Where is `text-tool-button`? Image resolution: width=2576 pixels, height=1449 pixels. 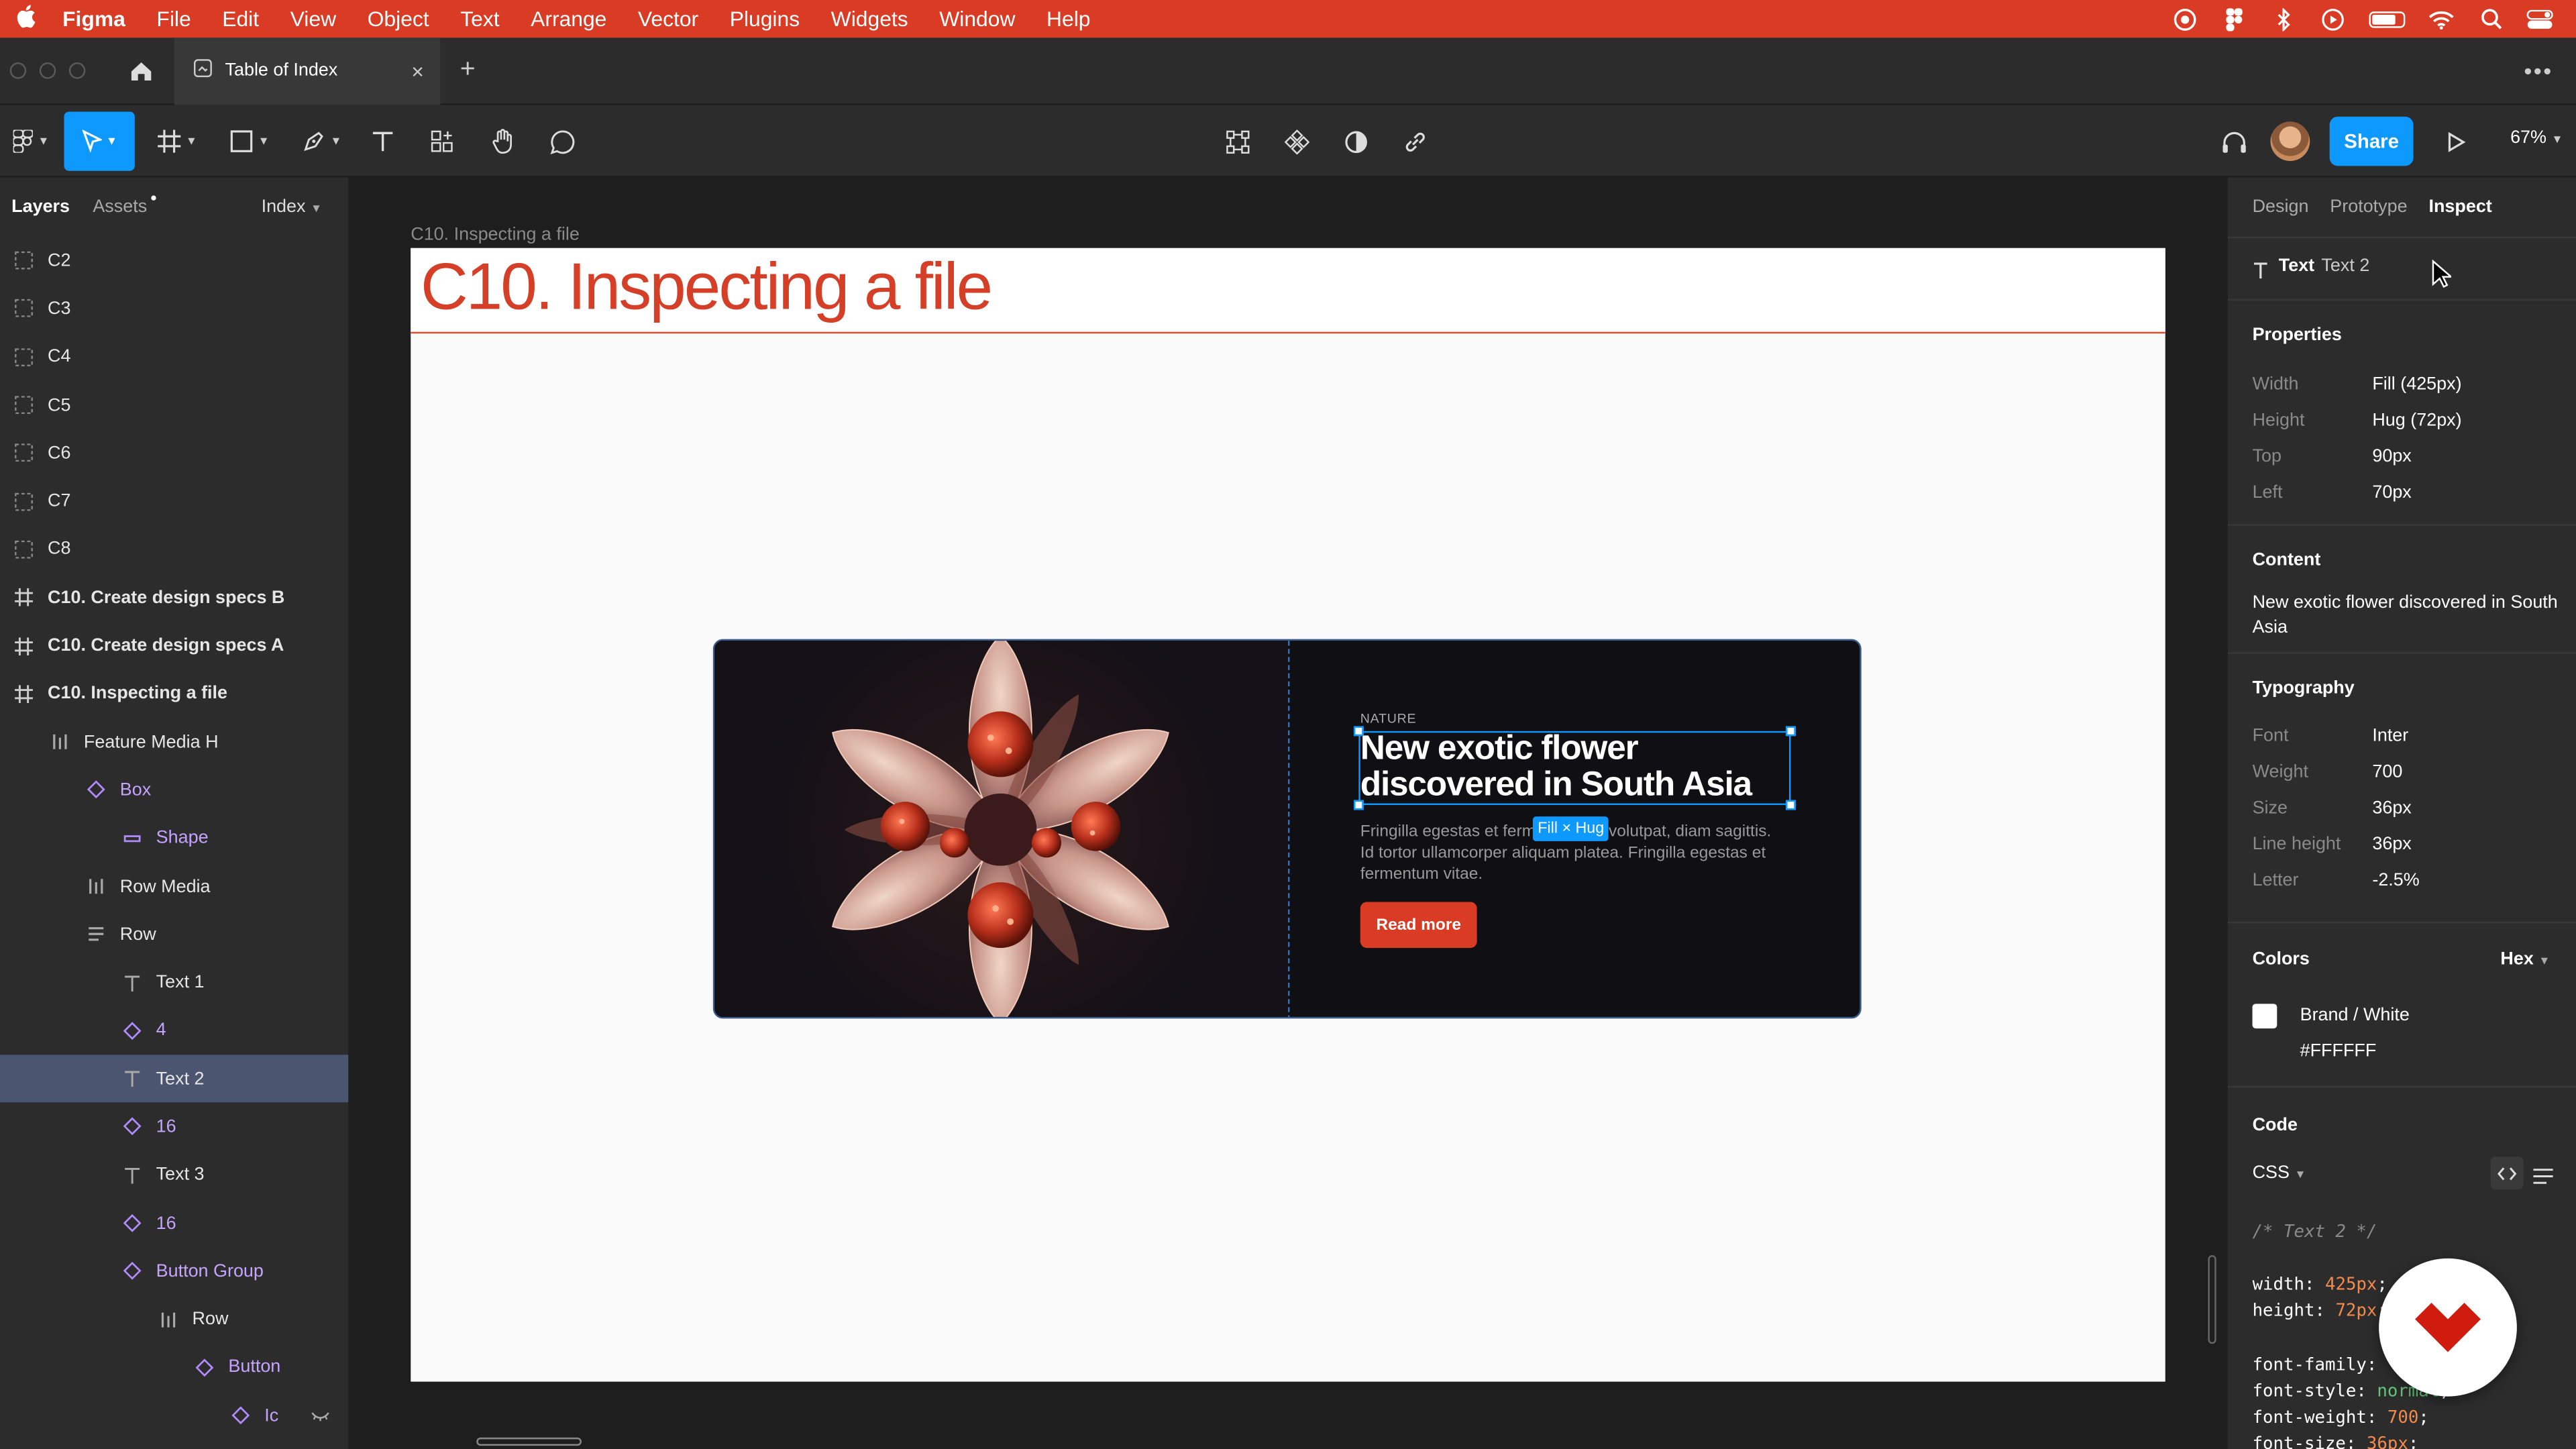
text-tool-button is located at coordinates (383, 141).